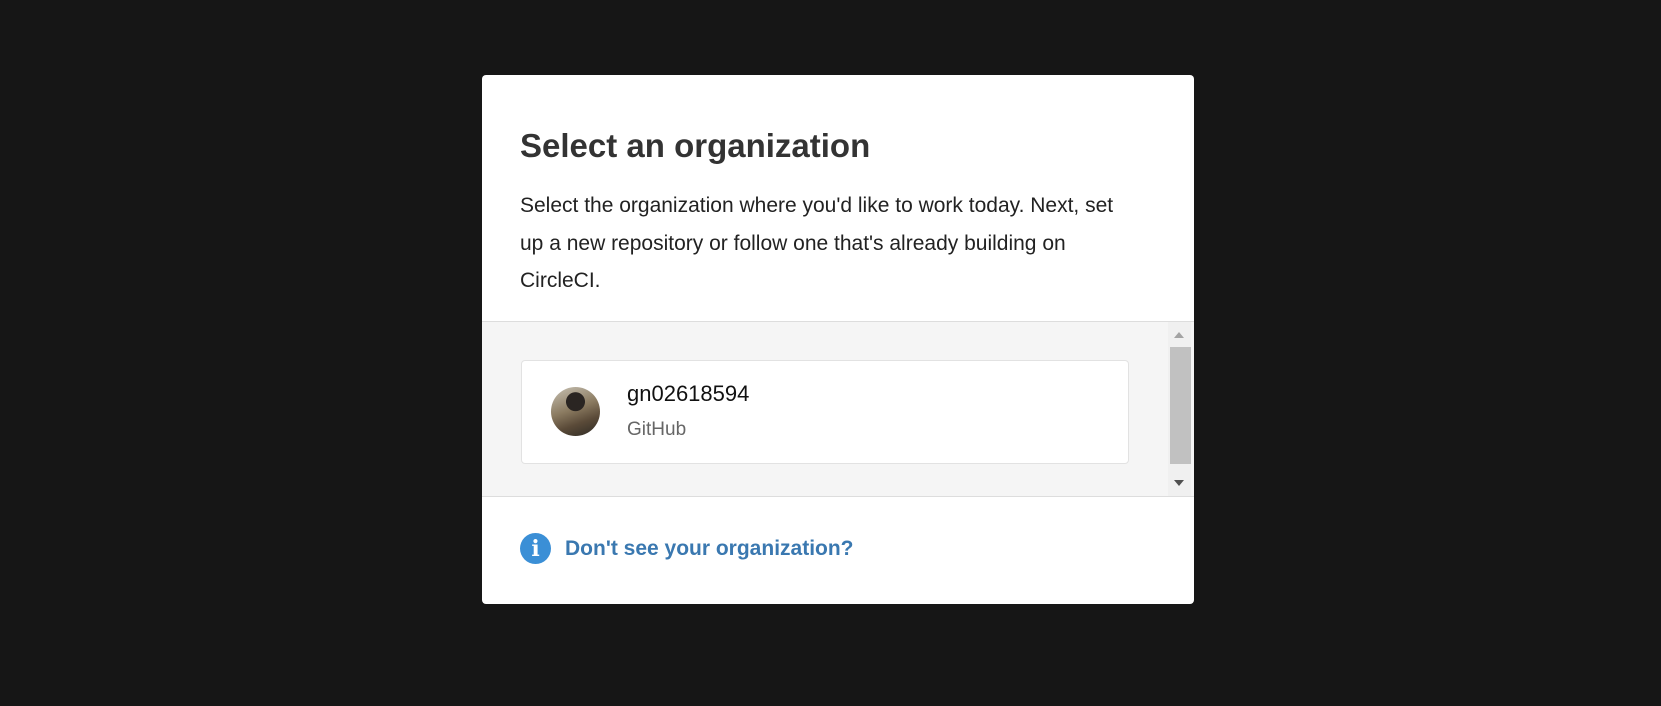 This screenshot has width=1661, height=706. I want to click on organization-provider: GitHub, so click(657, 429).